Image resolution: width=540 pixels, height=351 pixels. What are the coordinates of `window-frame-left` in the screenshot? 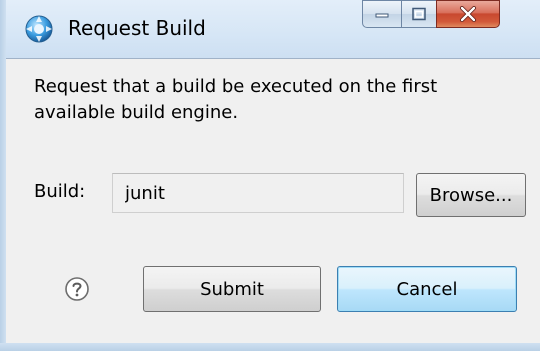 It's located at (3, 175).